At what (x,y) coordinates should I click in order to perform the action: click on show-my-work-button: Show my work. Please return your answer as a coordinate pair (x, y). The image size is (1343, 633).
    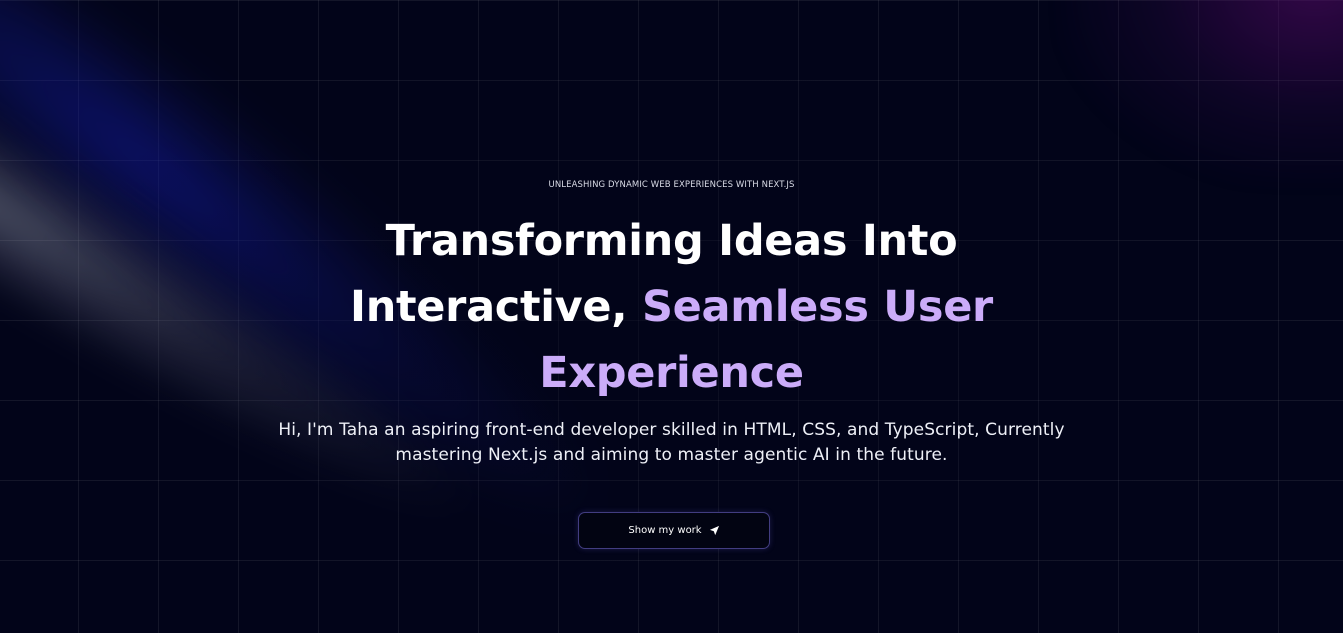
    Looking at the image, I should click on (674, 530).